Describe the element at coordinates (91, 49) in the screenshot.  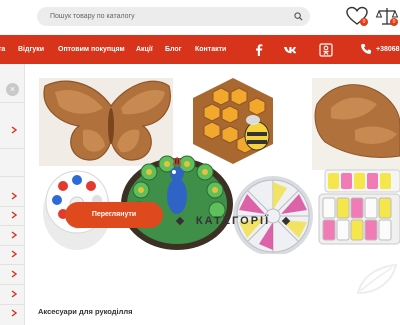
I see `nav-item-wholesale: Оптовим покупцям` at that location.